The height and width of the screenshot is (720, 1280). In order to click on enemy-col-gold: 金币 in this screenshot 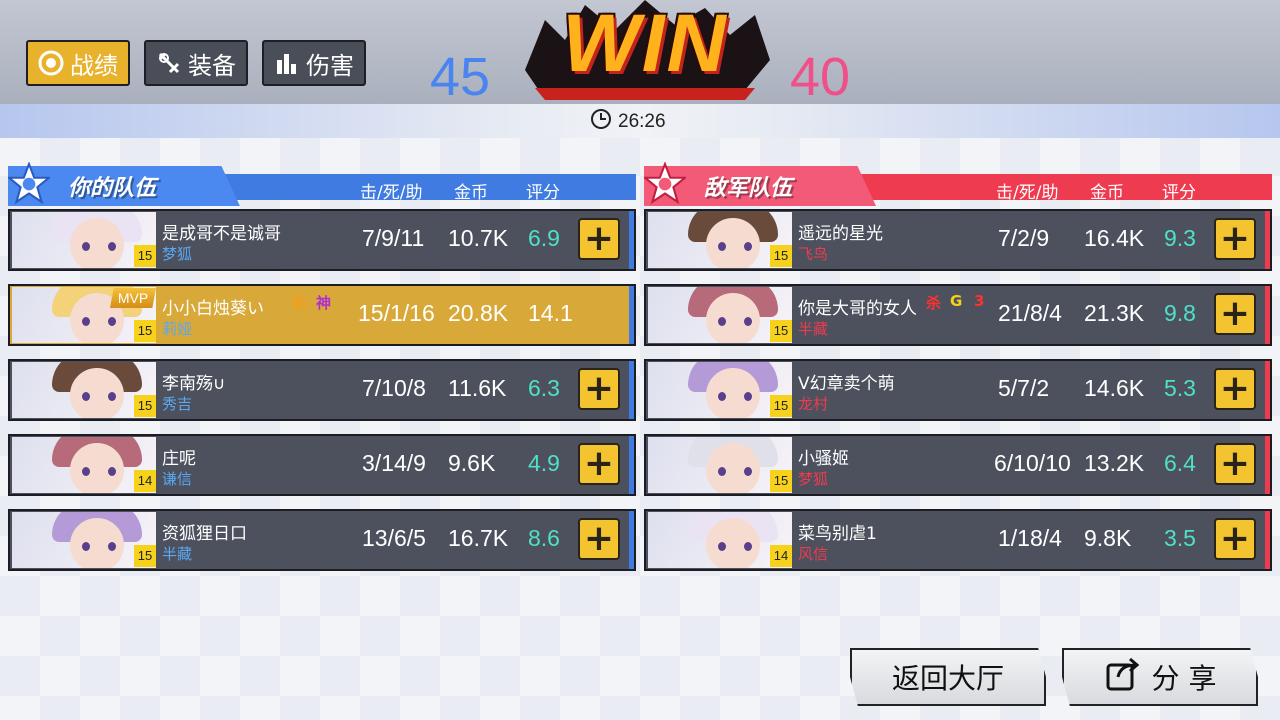, I will do `click(1107, 193)`.